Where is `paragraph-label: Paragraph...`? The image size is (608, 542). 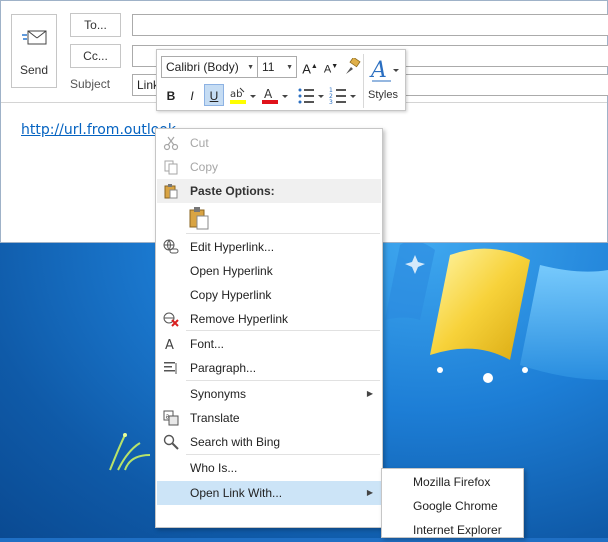
paragraph-label: Paragraph... is located at coordinates (223, 368).